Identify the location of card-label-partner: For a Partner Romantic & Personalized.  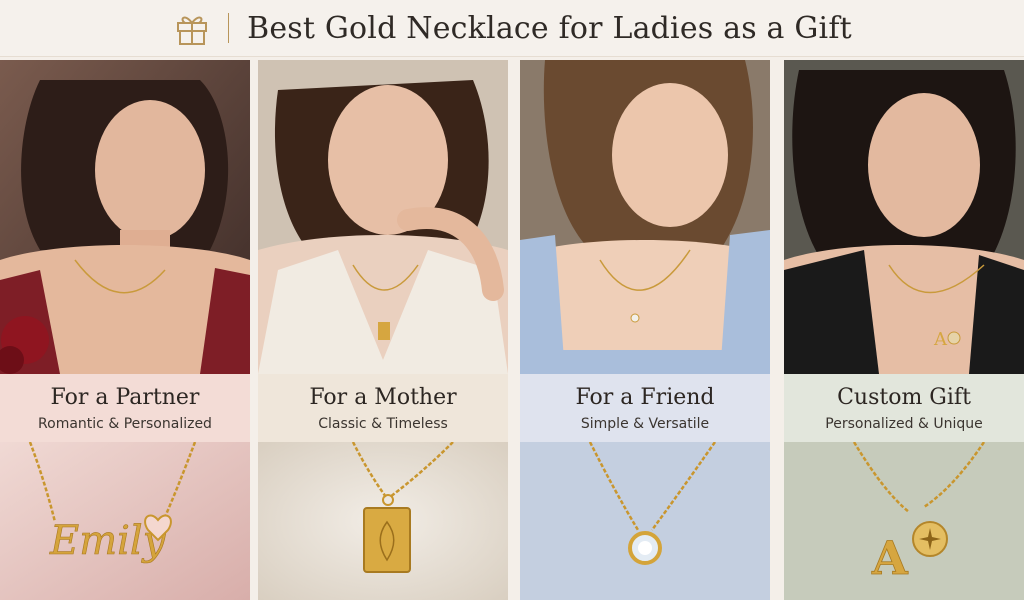
(125, 408).